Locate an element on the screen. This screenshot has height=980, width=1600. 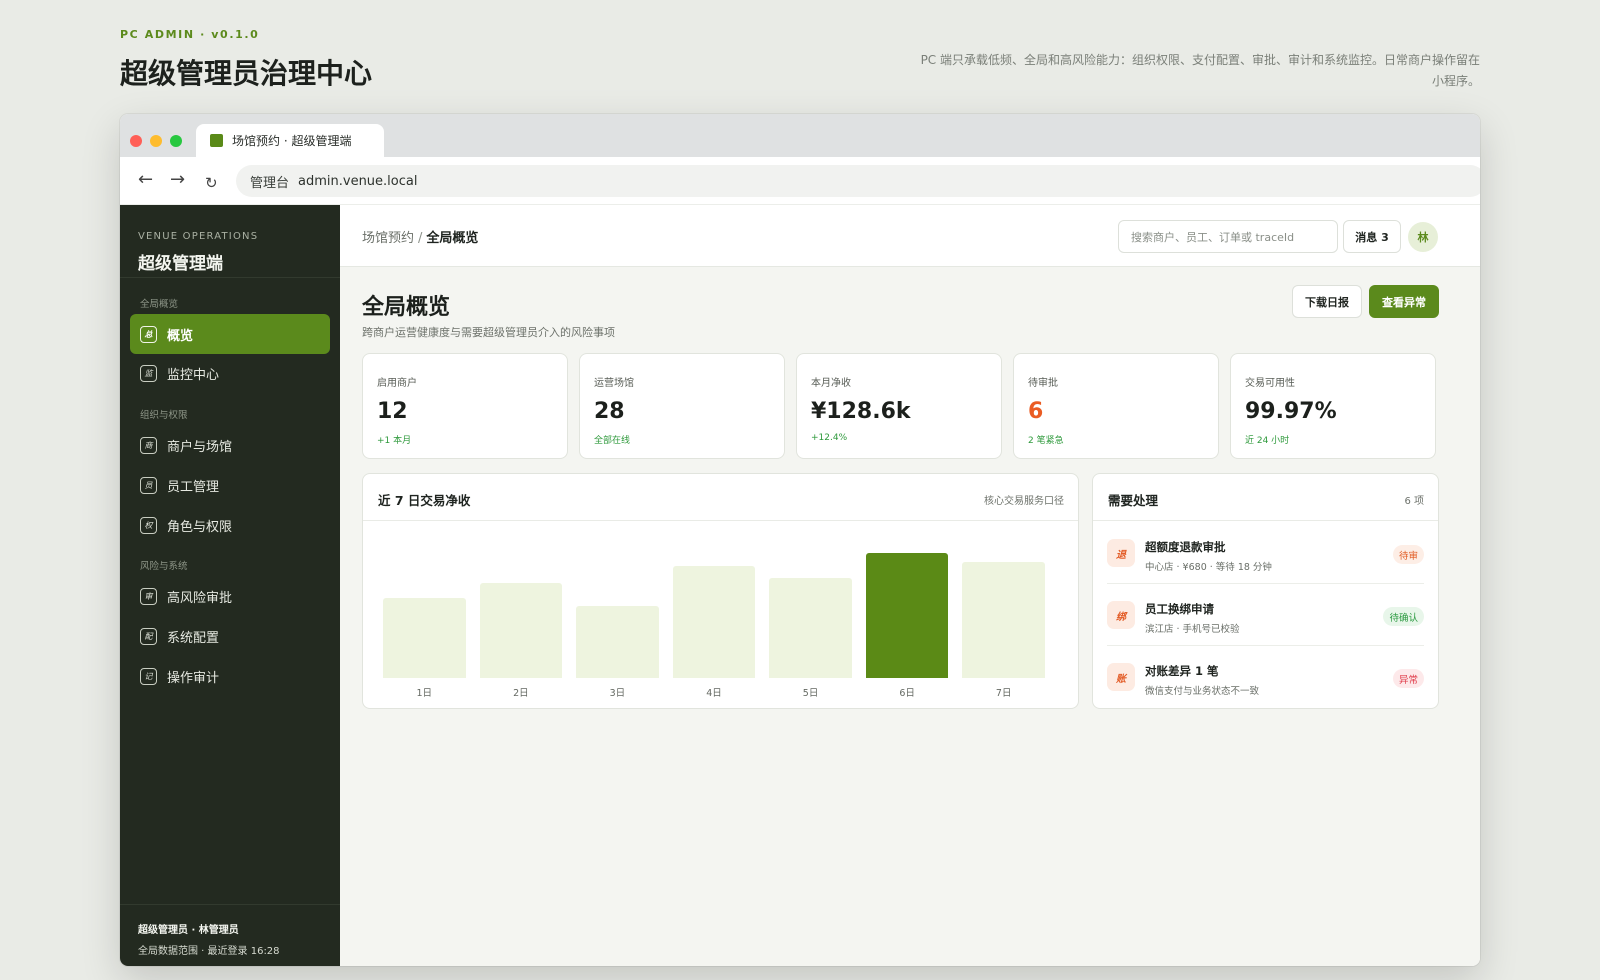
audit-log-icon: 记 is located at coordinates (148, 676).